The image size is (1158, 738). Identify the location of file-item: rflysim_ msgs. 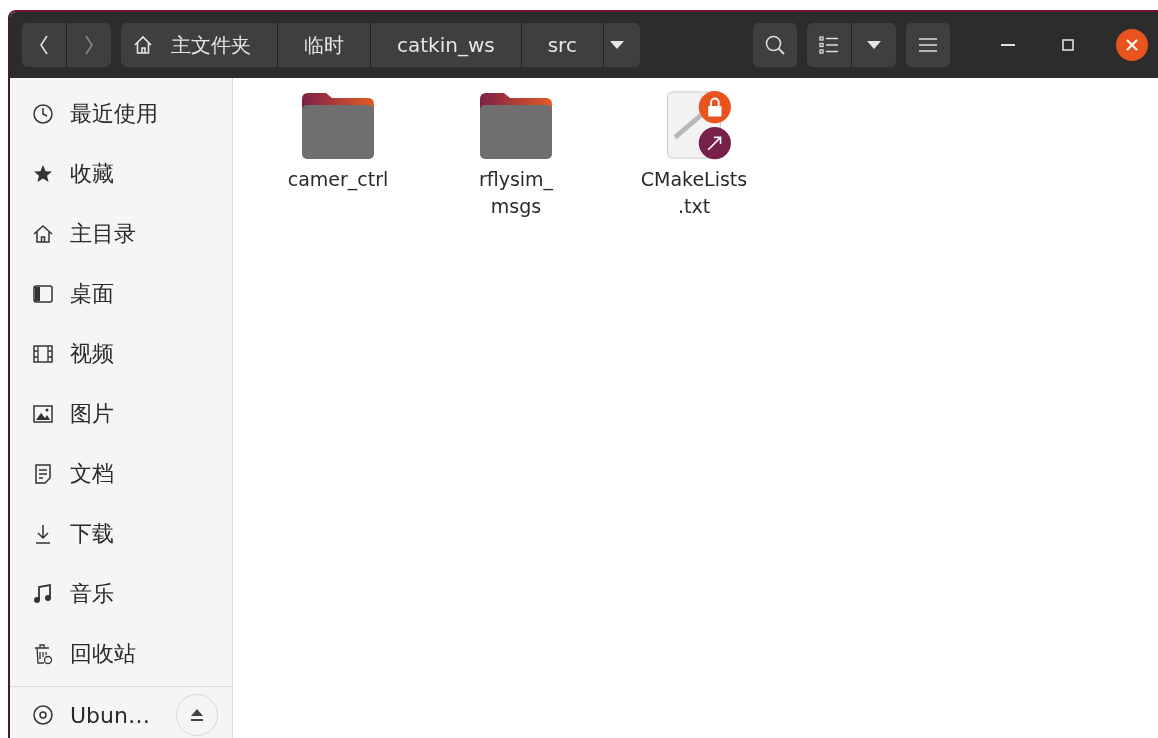
(516, 155).